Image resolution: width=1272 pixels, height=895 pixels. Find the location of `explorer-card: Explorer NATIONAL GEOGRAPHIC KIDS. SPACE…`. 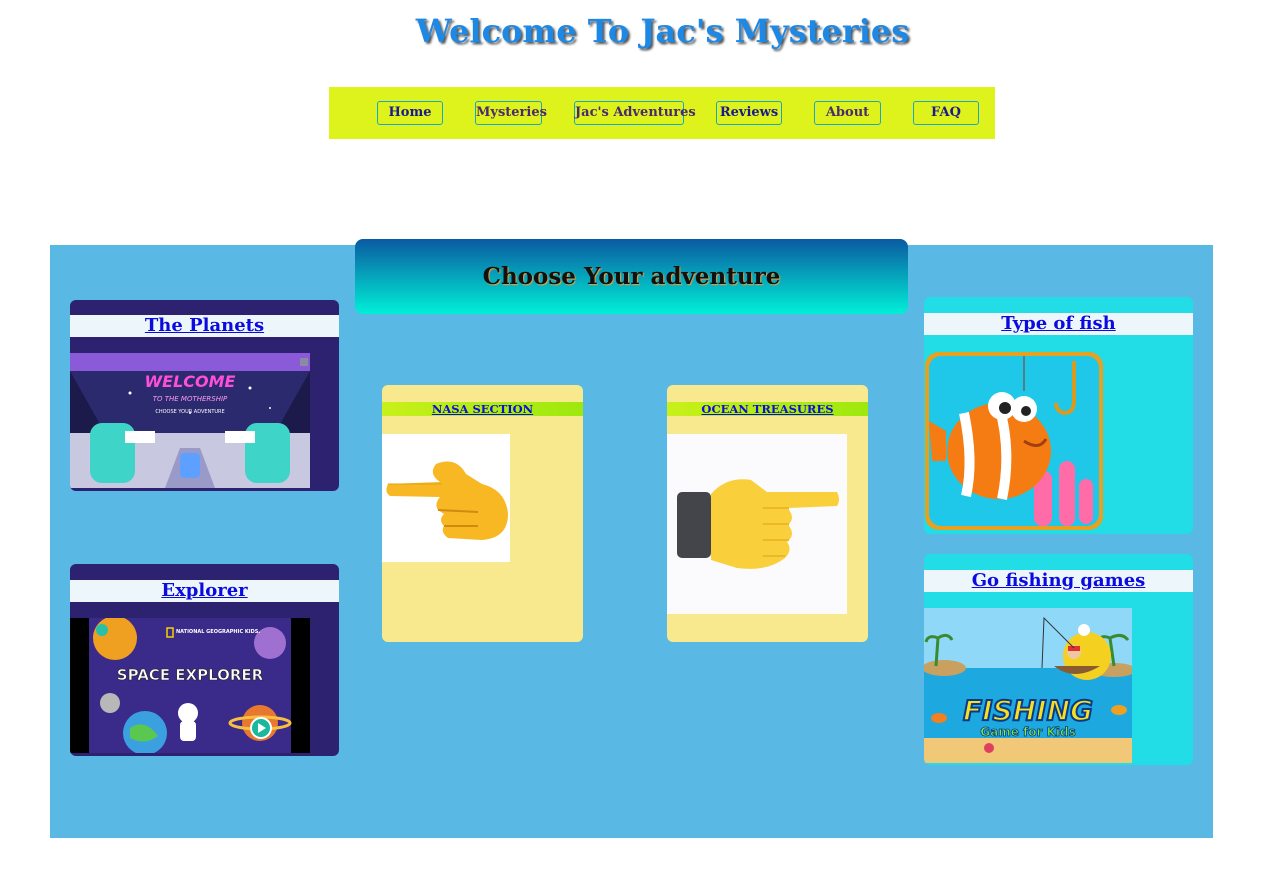

explorer-card: Explorer NATIONAL GEOGRAPHIC KIDS. SPACE… is located at coordinates (204, 660).